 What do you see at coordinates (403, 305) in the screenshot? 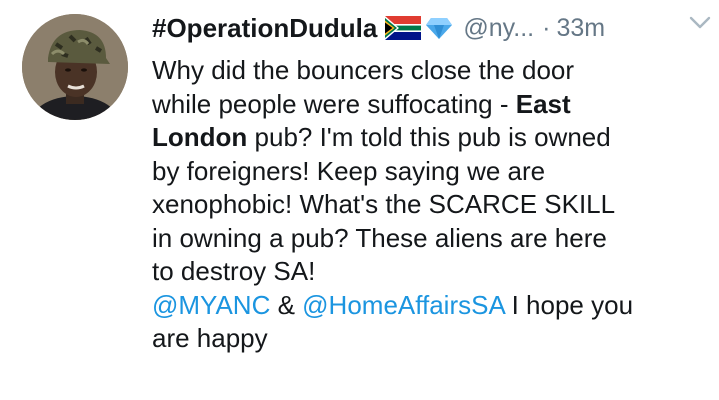
I see `mention-homeaffairssa-link: @HomeAffairsSA` at bounding box center [403, 305].